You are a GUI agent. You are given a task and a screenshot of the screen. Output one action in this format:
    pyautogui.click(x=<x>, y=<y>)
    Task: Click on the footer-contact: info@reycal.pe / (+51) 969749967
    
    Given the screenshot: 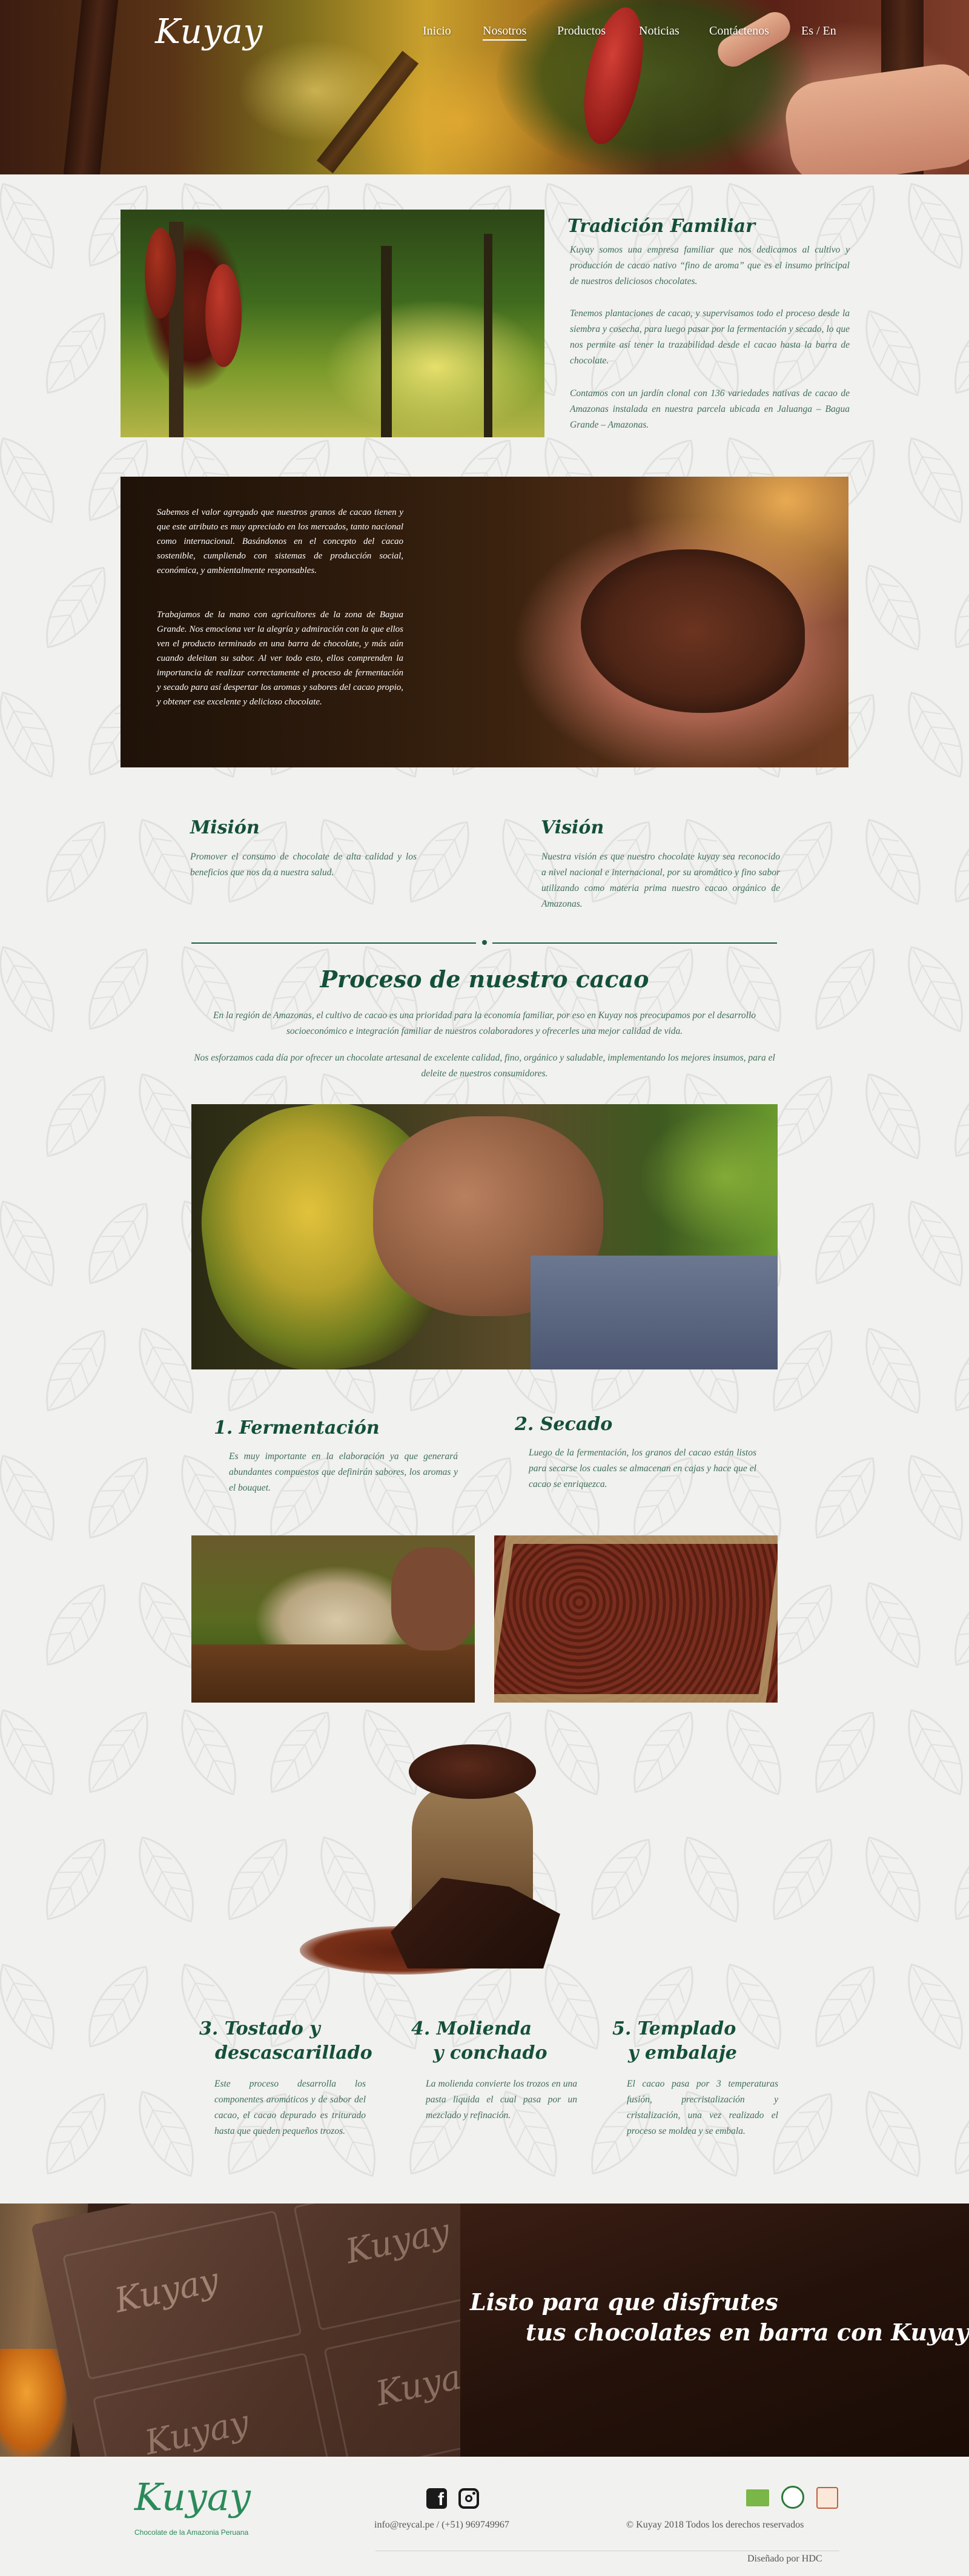 What is the action you would take?
    pyautogui.click(x=441, y=2525)
    